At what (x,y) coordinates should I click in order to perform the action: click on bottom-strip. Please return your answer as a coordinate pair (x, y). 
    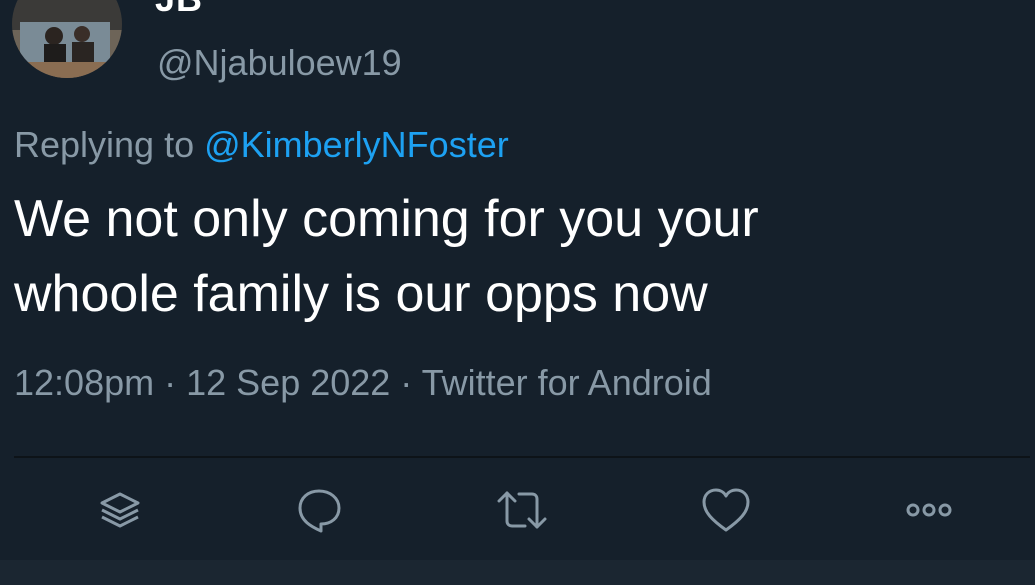
    Looking at the image, I should click on (517, 572).